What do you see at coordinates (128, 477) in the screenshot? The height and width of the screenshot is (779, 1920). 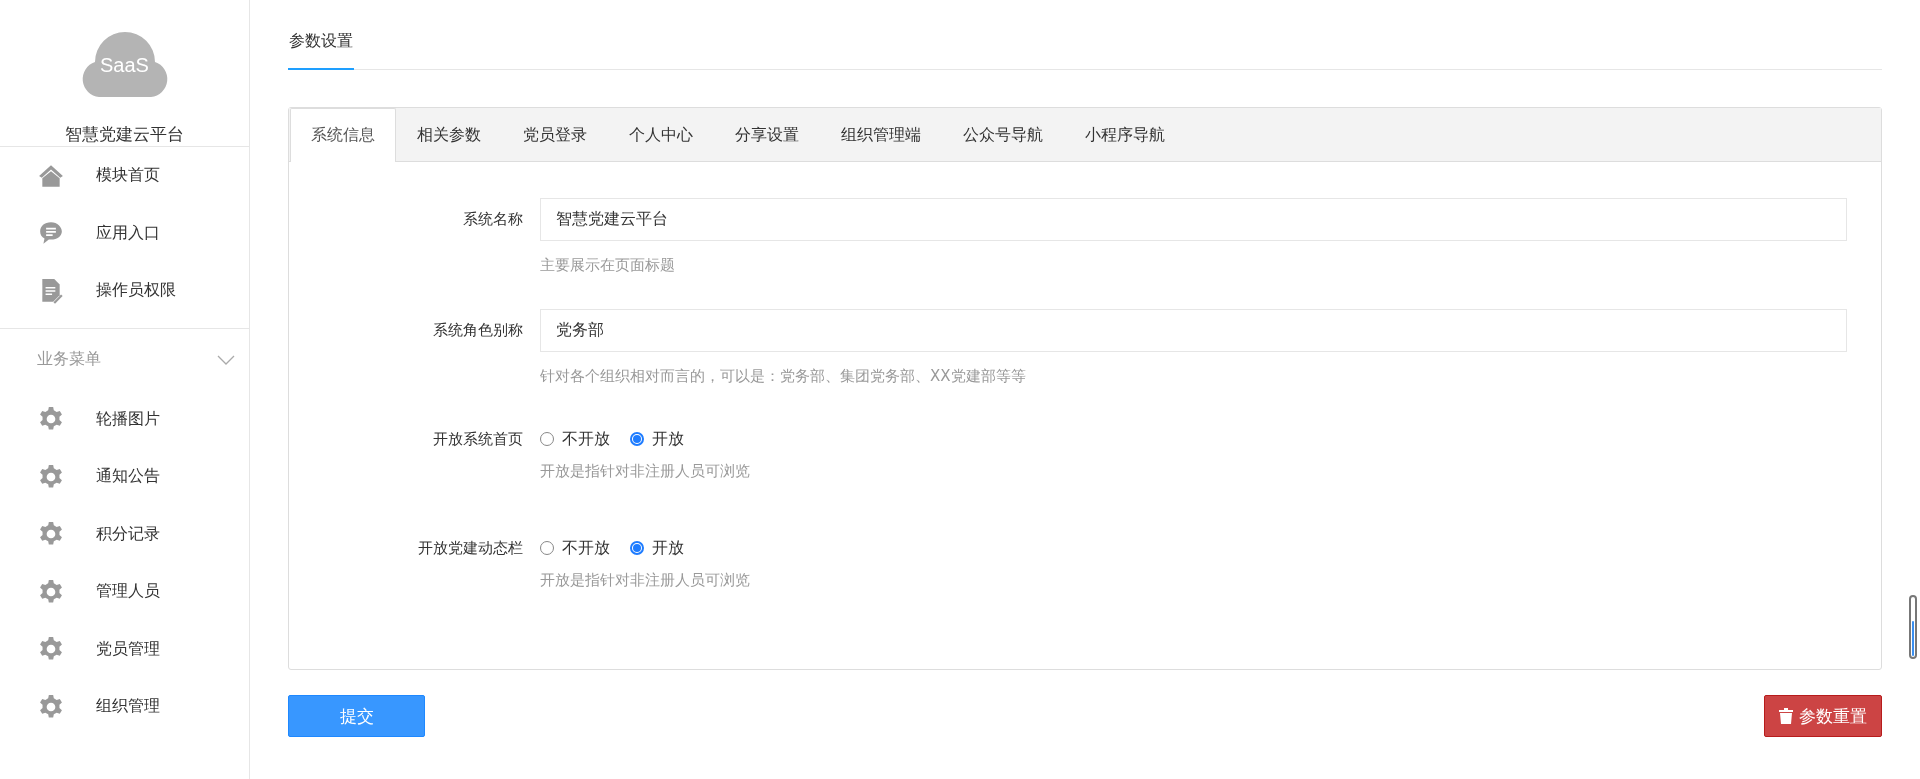 I see `menu-item-label: 通知公告` at bounding box center [128, 477].